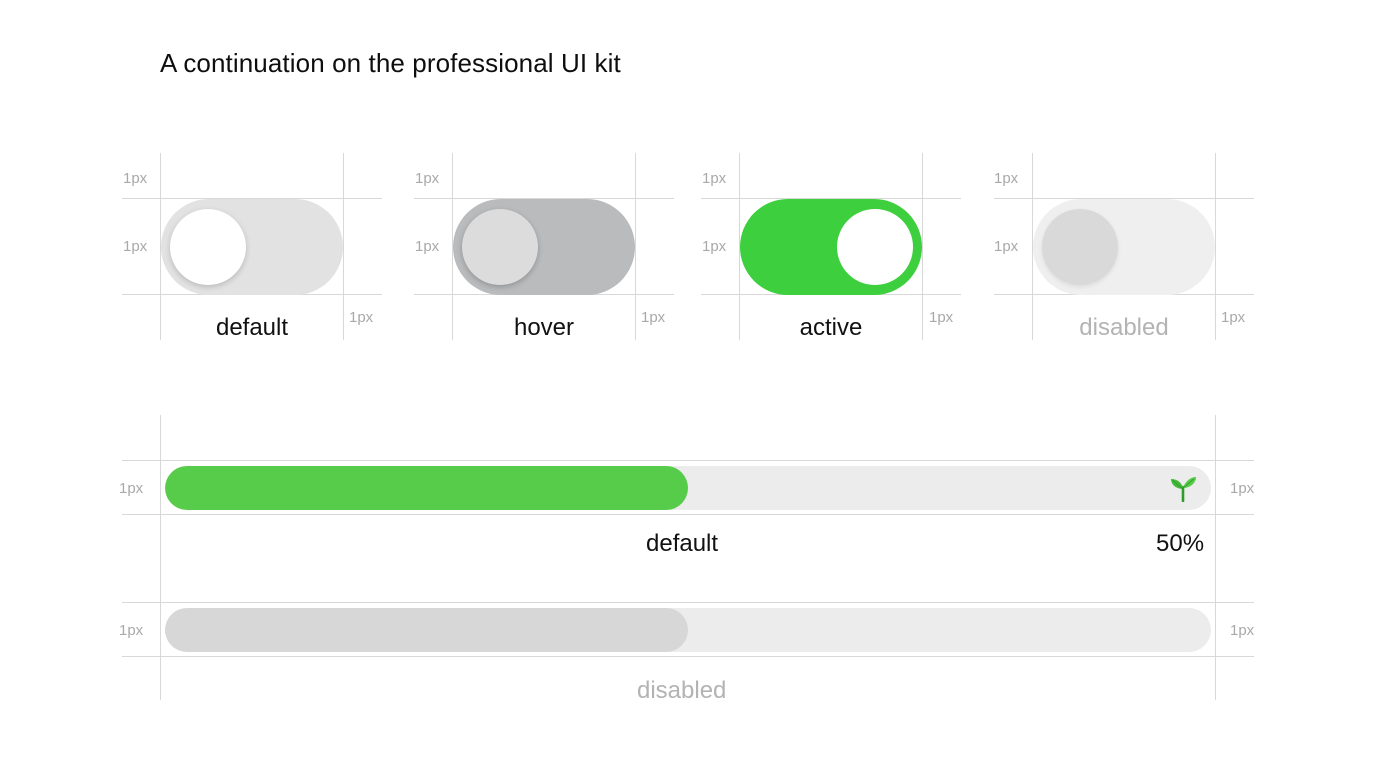  What do you see at coordinates (1183, 489) in the screenshot?
I see `sprout-icon` at bounding box center [1183, 489].